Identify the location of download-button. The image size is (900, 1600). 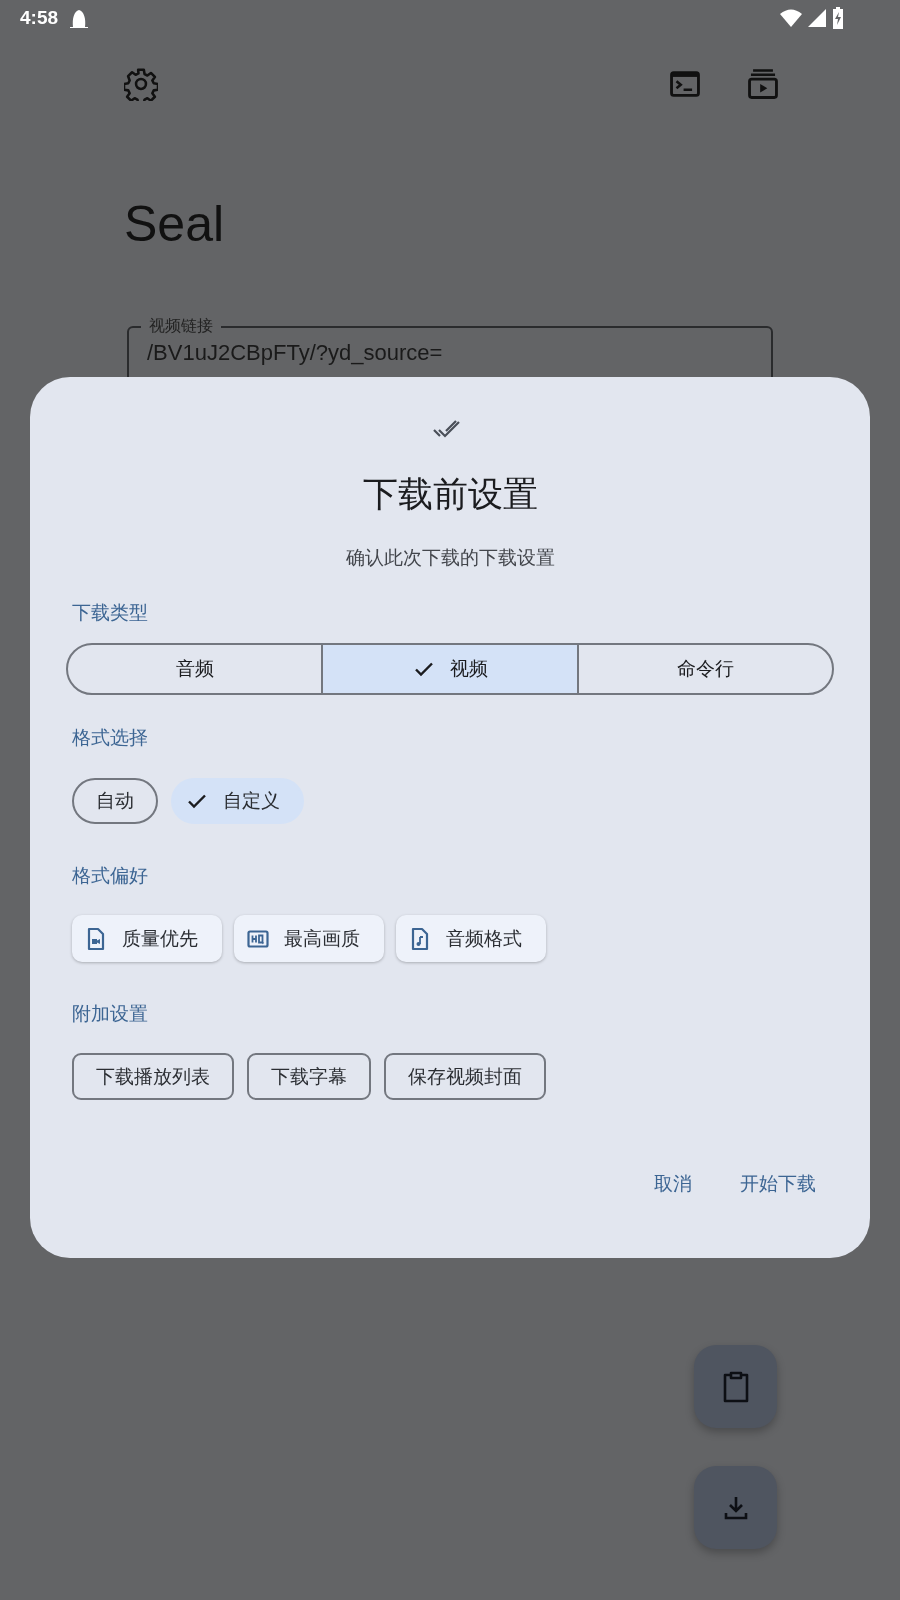
(735, 1507).